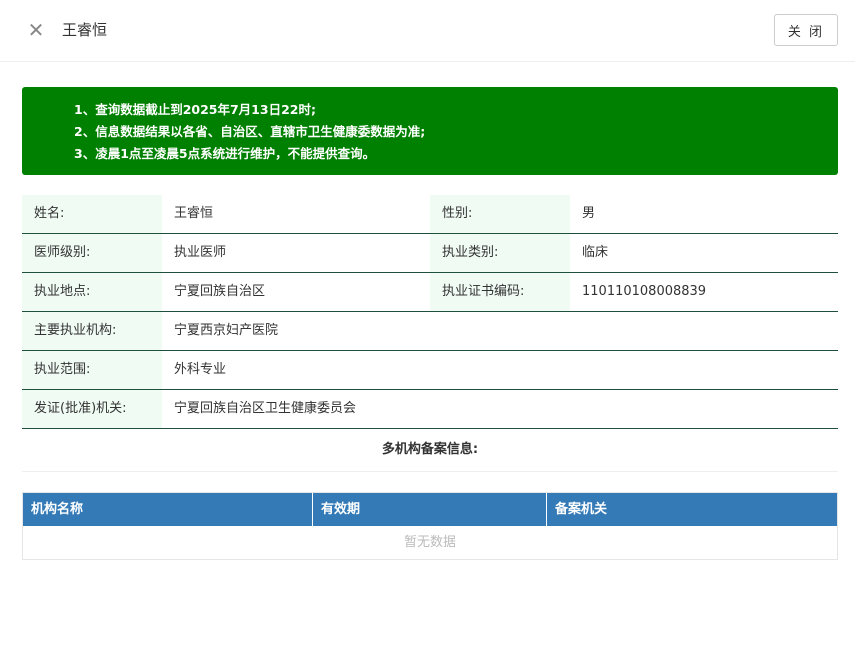 The height and width of the screenshot is (655, 855). I want to click on location-value: 宁夏回族自治区, so click(220, 291).